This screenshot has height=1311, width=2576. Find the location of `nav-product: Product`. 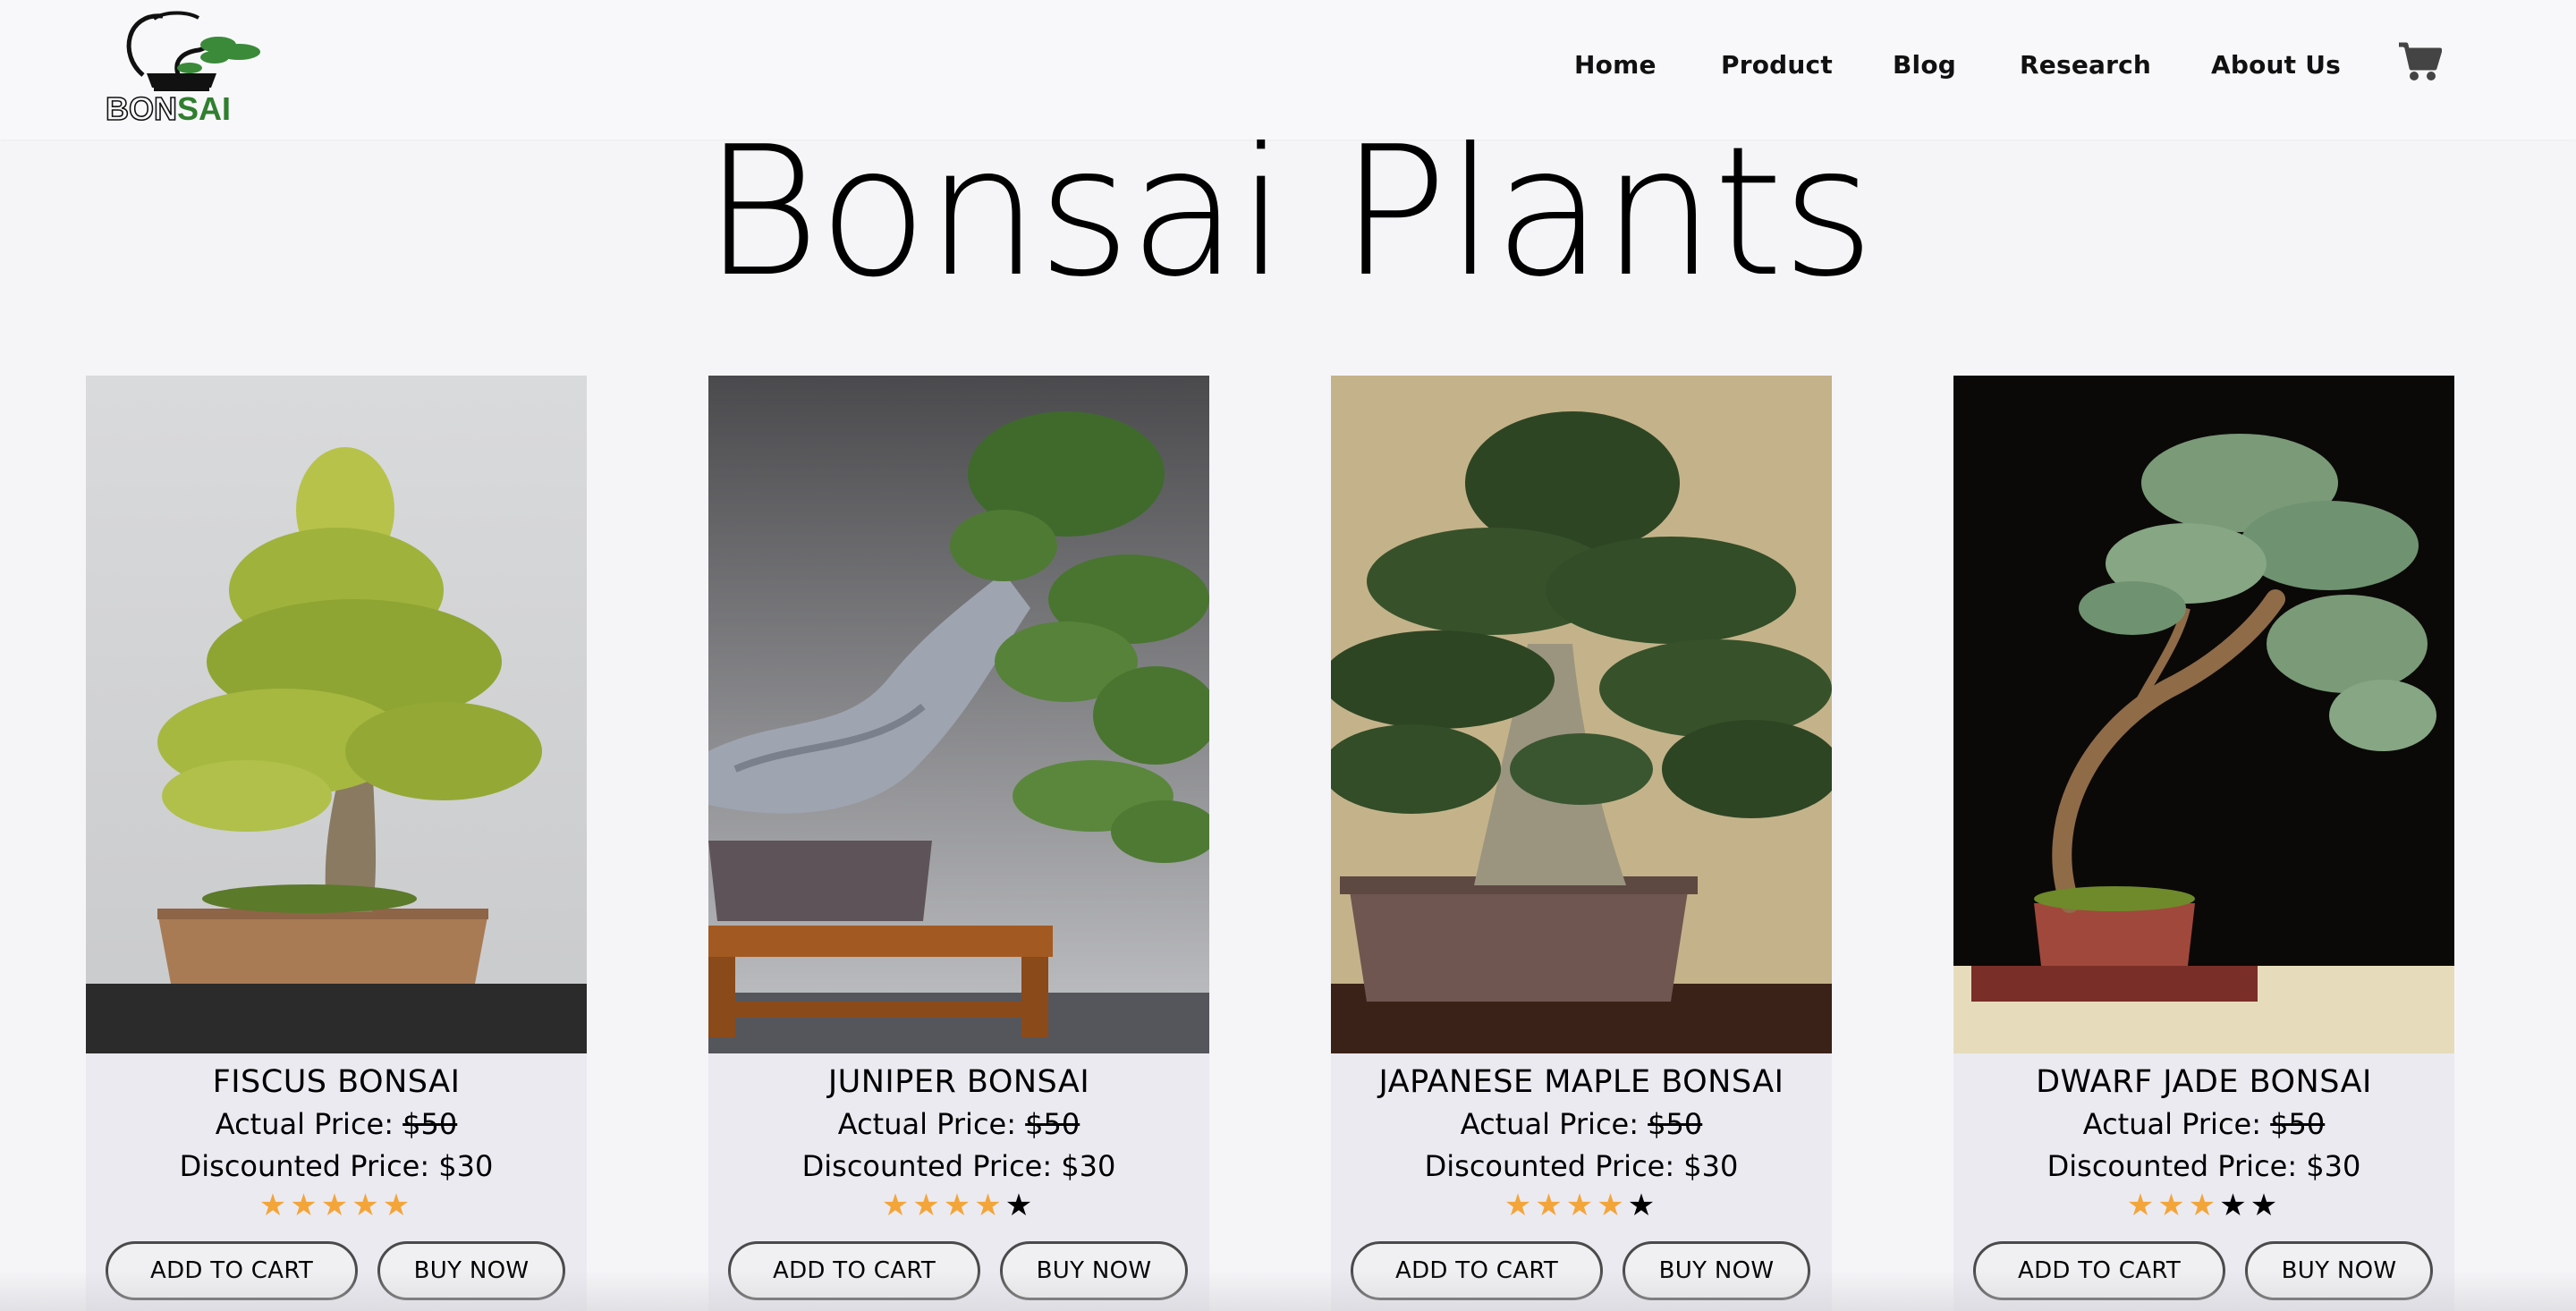

nav-product: Product is located at coordinates (1777, 65).